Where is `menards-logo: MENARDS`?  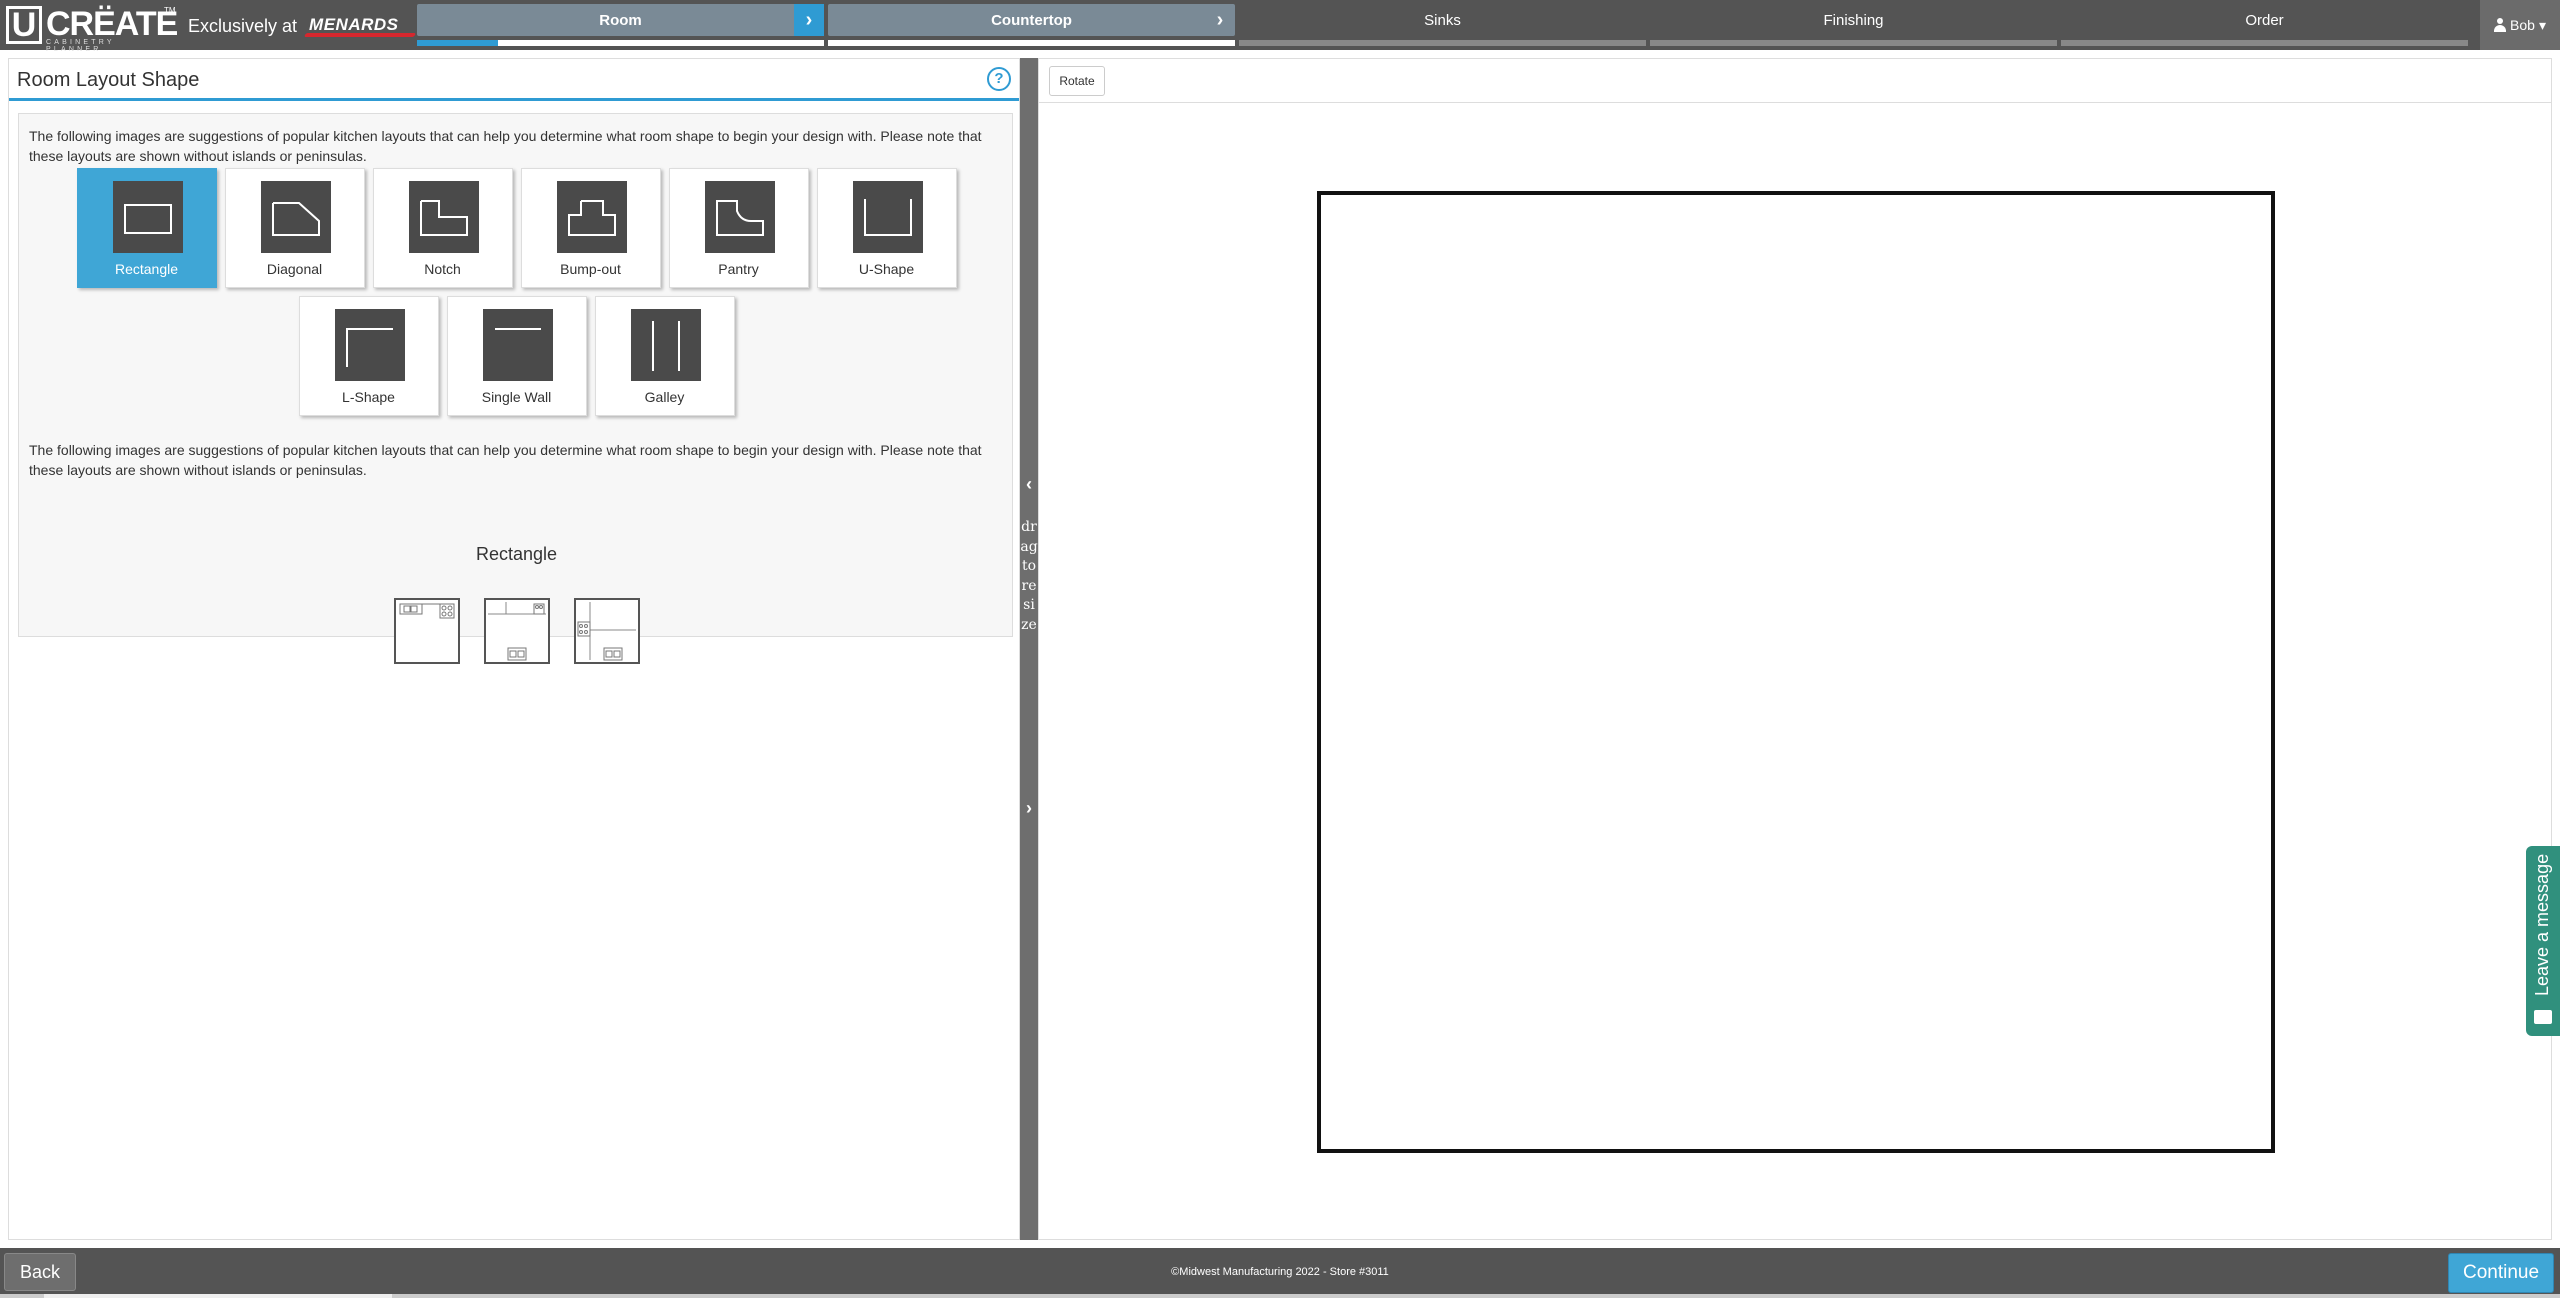
menards-logo: MENARDS is located at coordinates (360, 26).